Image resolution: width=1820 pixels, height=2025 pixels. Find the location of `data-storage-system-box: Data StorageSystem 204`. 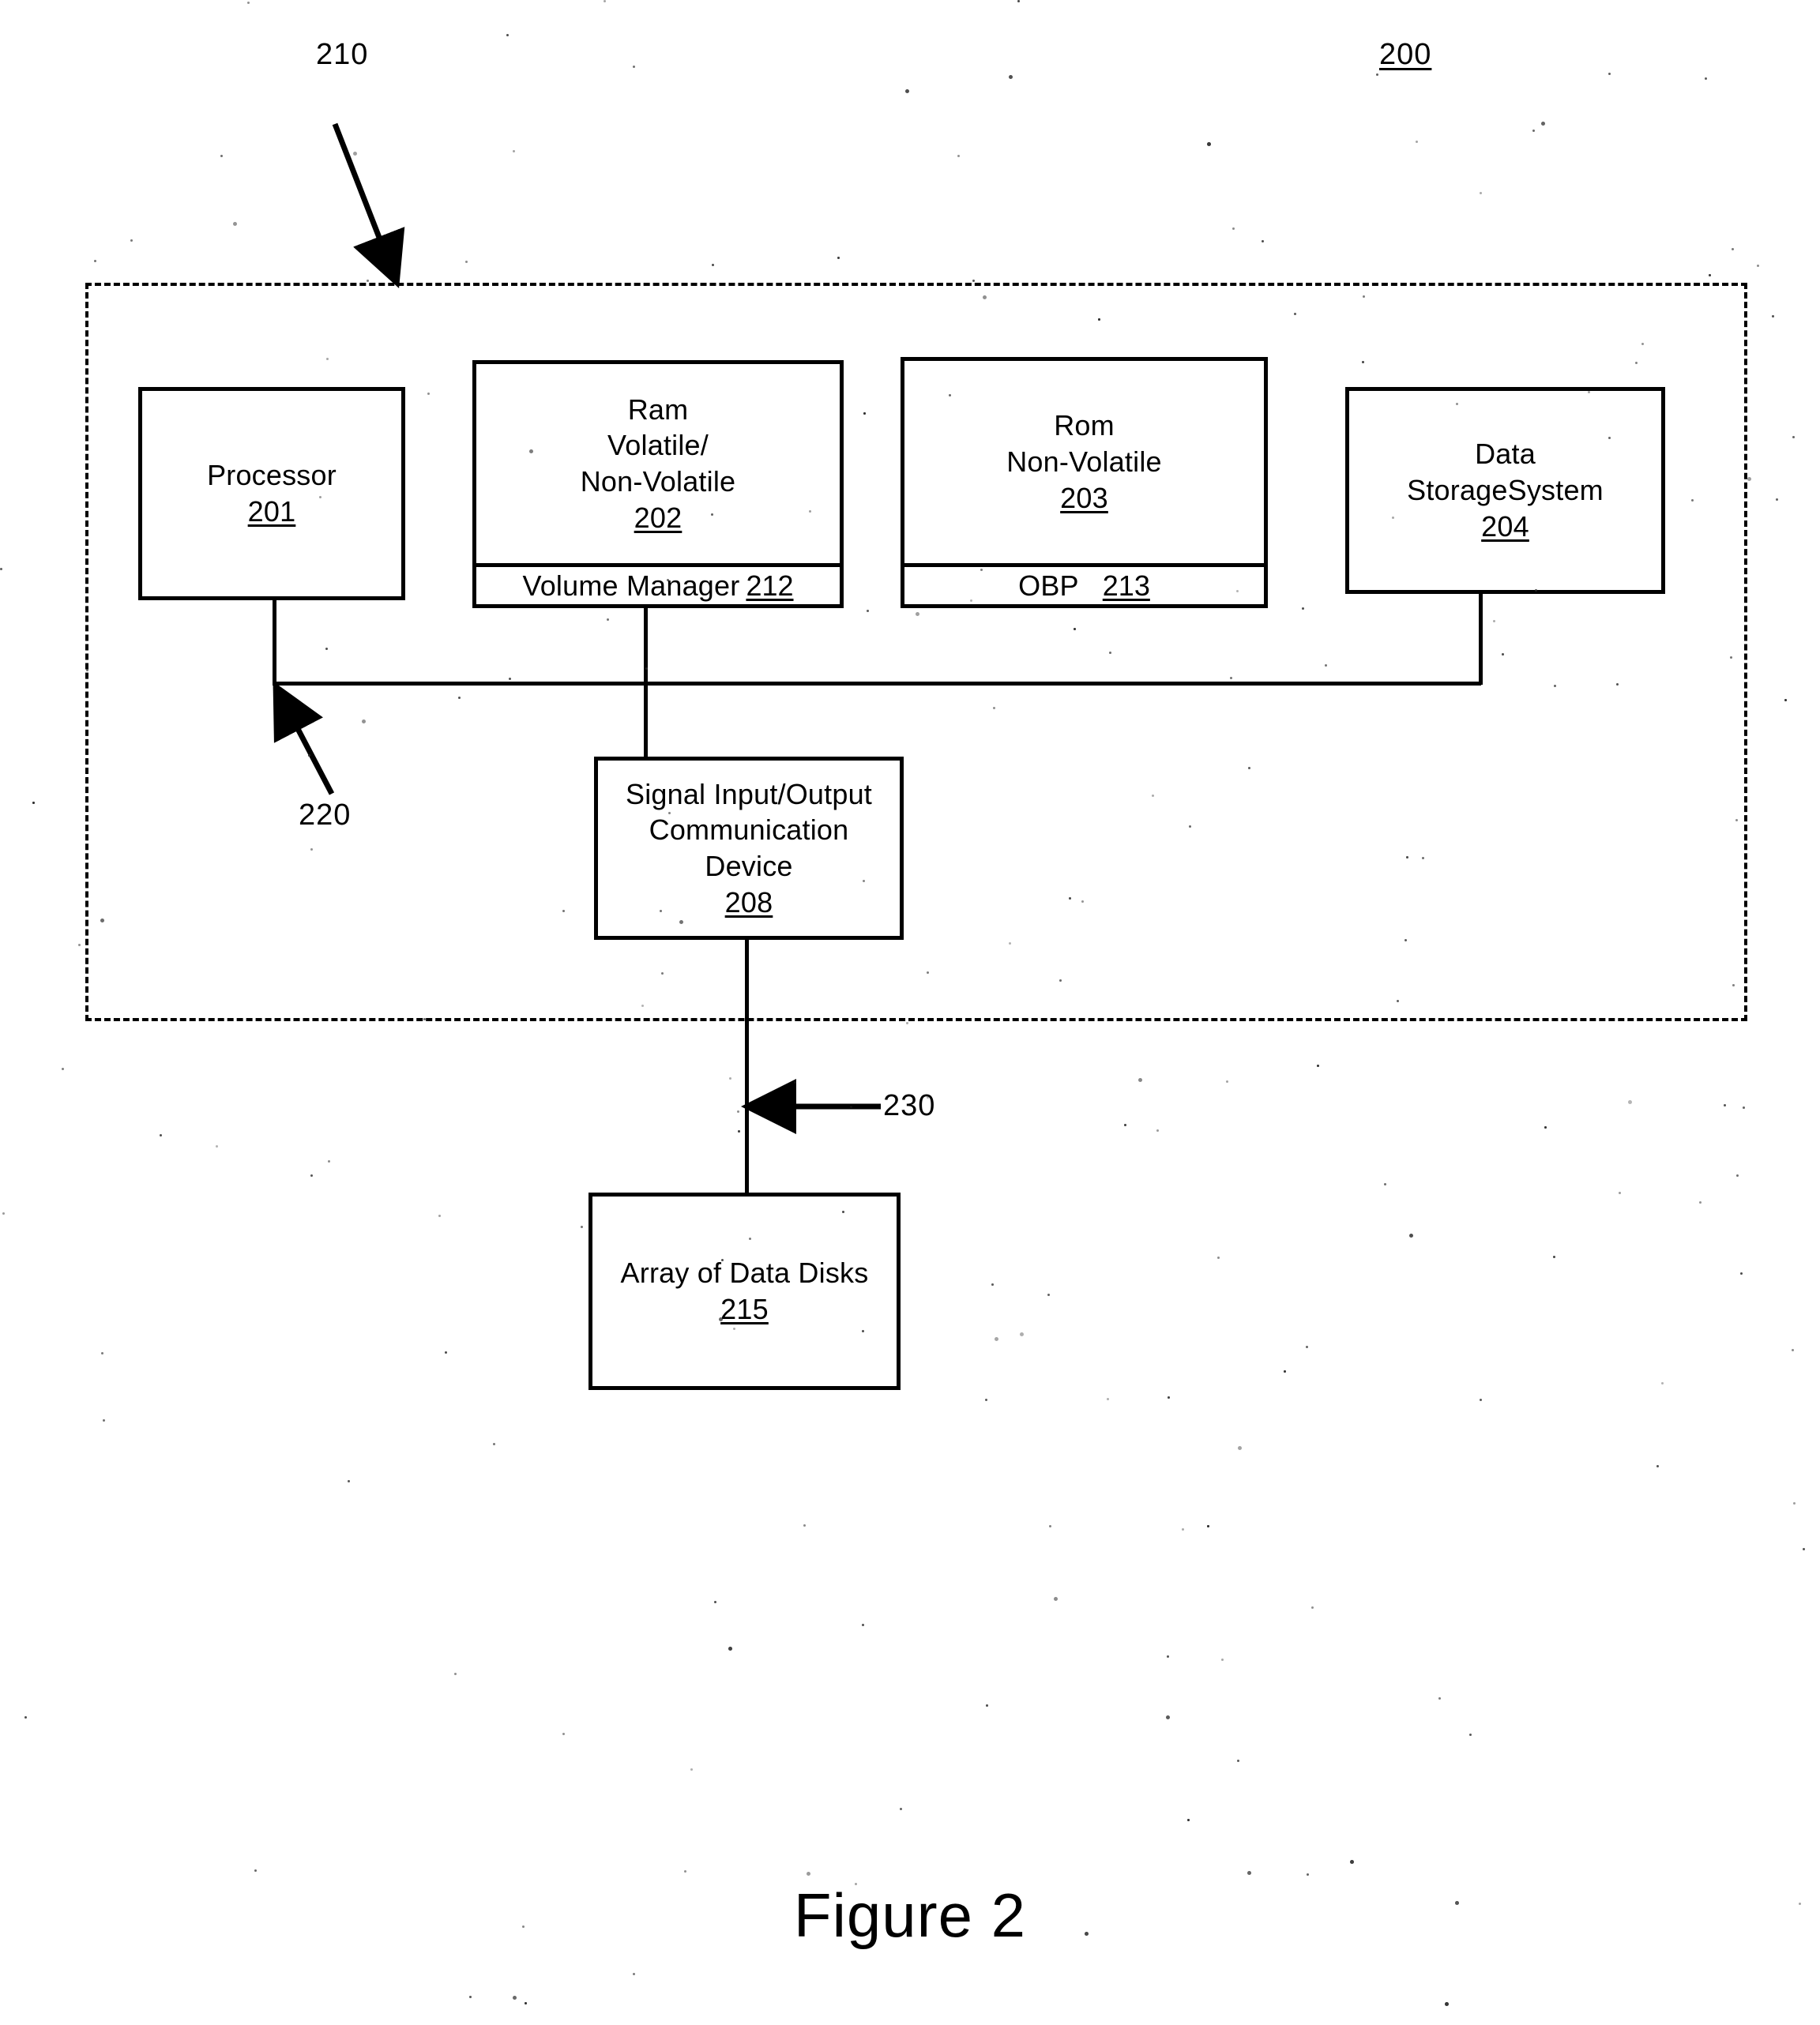

data-storage-system-box: Data StorageSystem 204 is located at coordinates (1505, 490).